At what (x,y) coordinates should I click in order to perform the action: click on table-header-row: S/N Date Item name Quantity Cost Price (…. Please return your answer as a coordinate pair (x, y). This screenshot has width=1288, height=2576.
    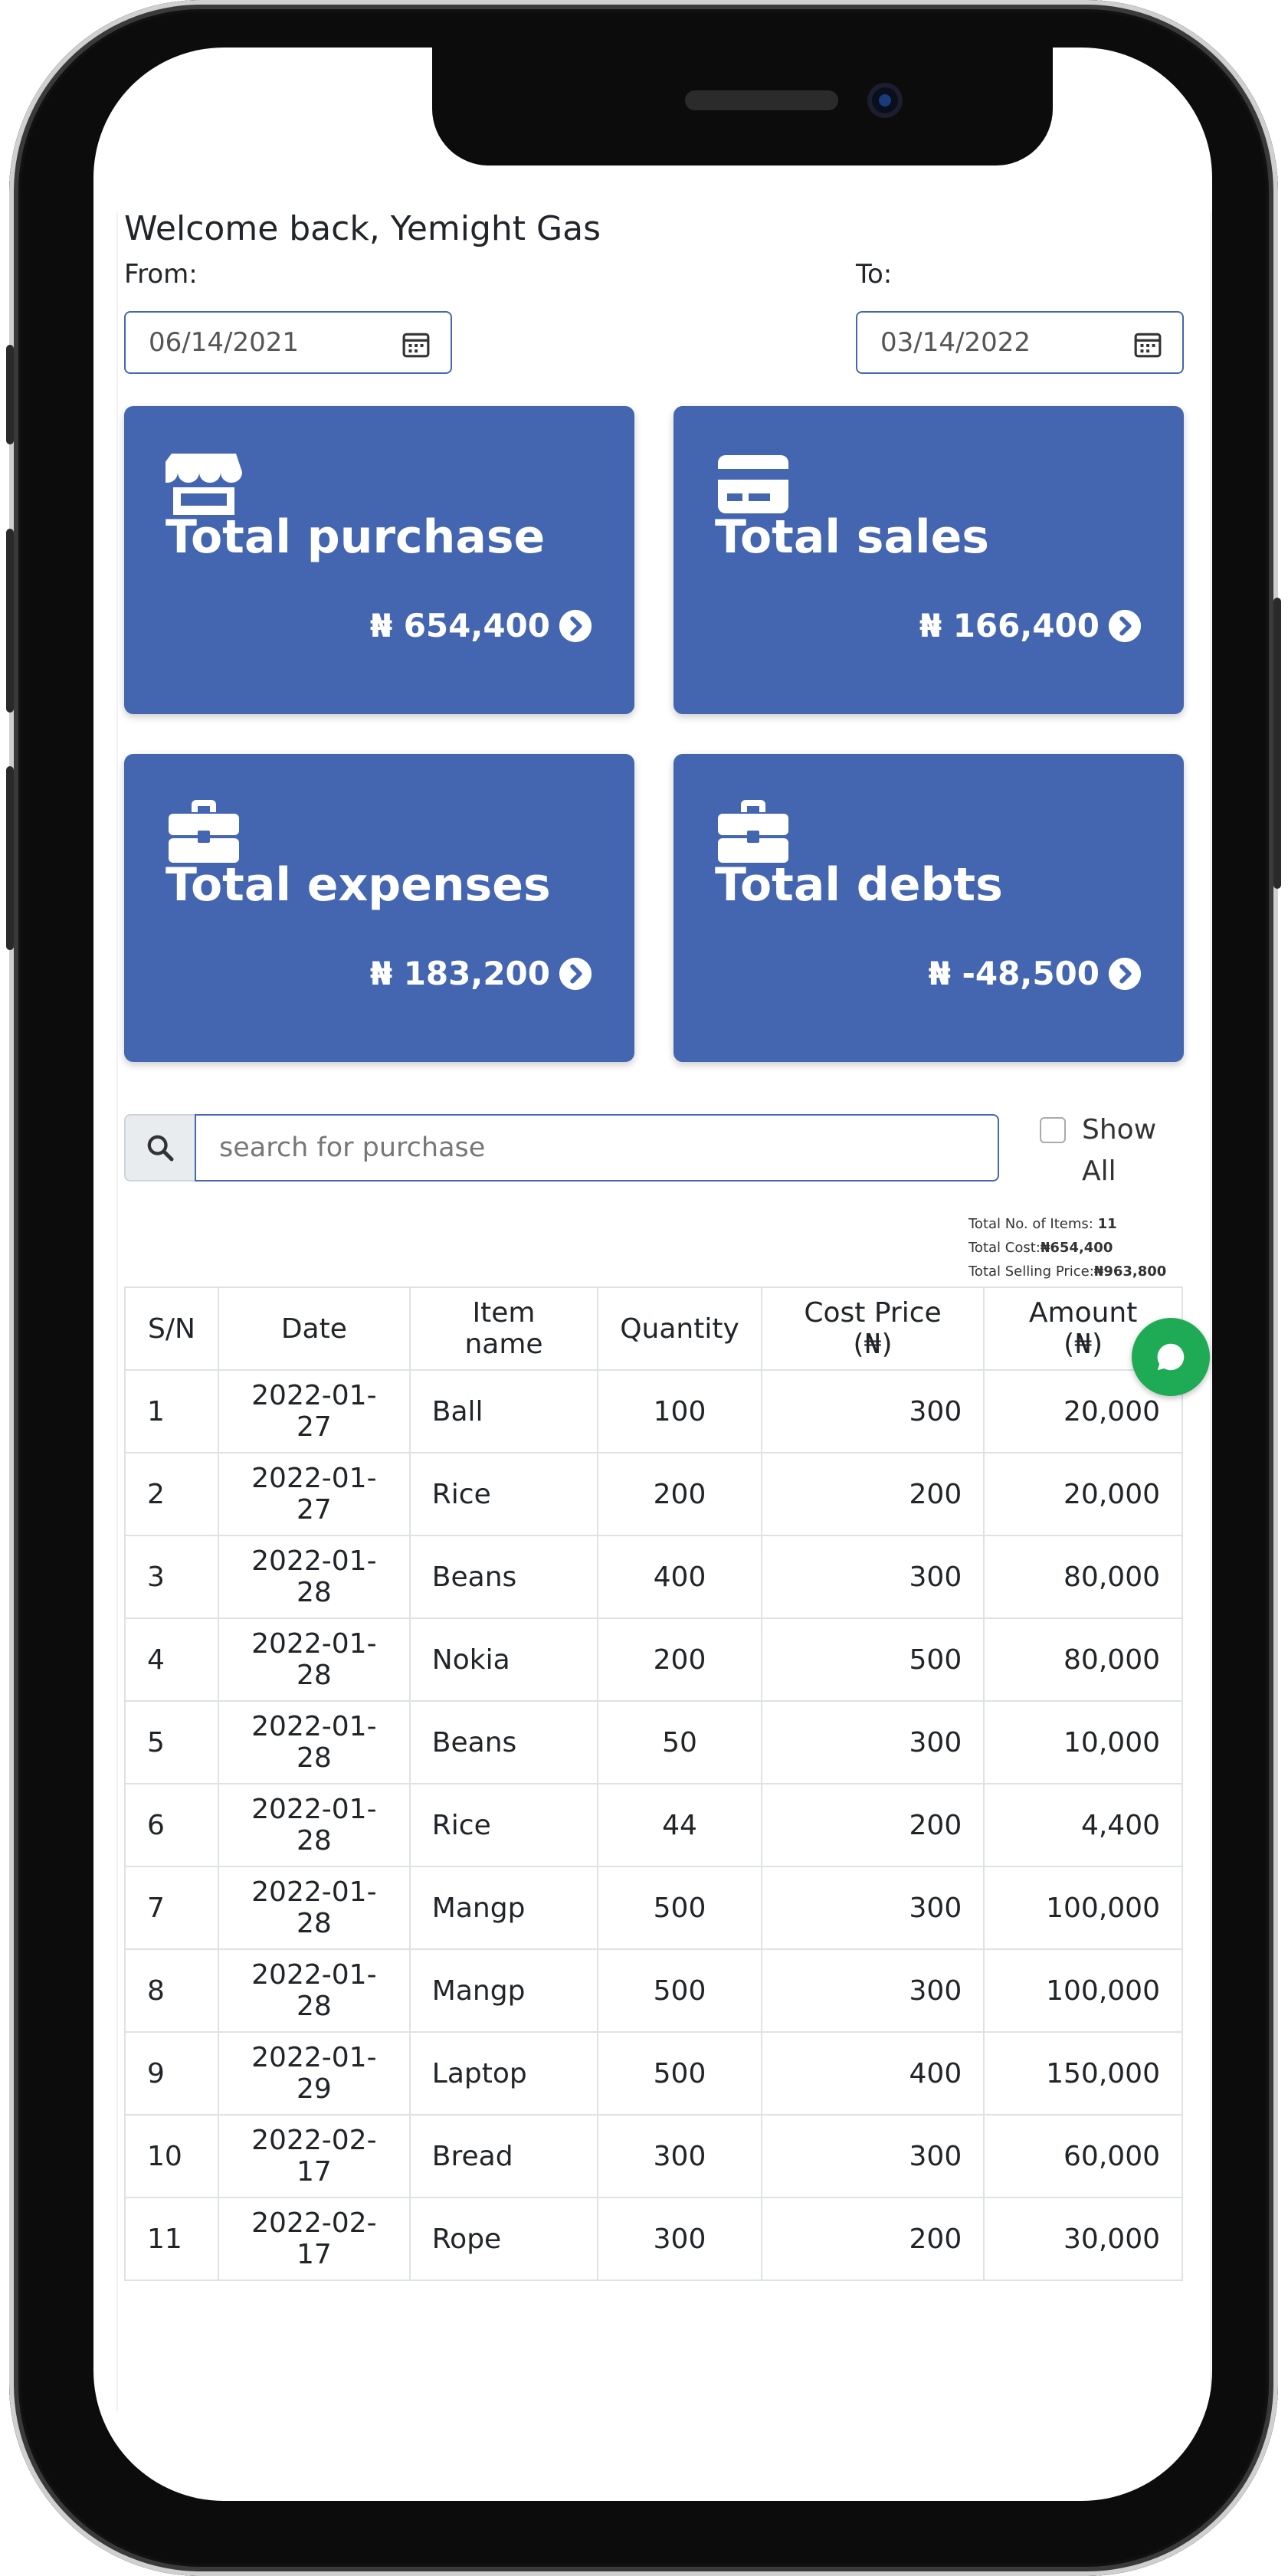
    Looking at the image, I should click on (653, 1328).